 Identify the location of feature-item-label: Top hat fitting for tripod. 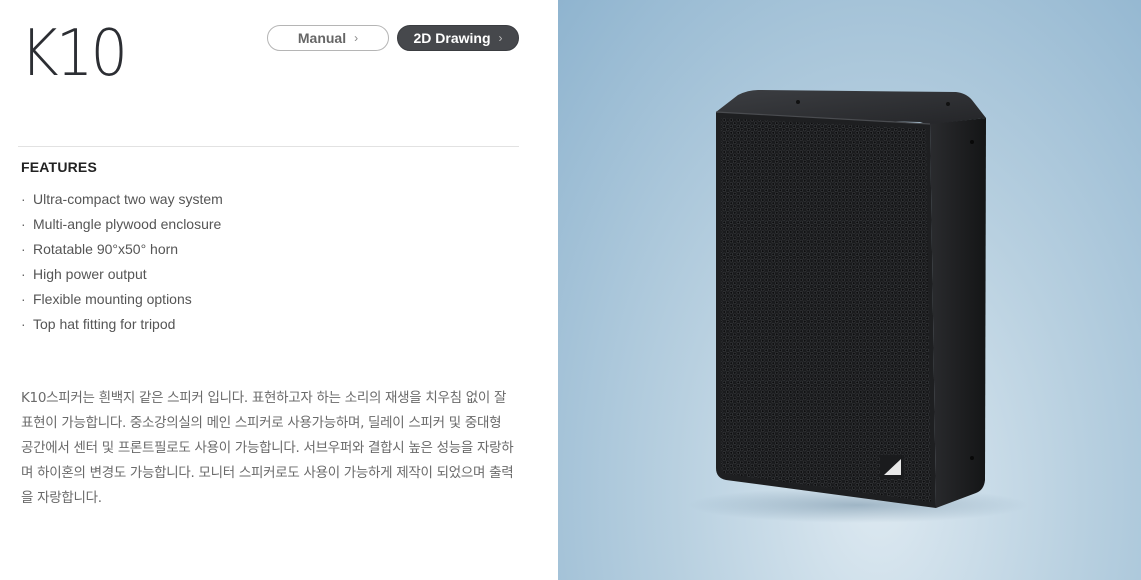
(104, 324).